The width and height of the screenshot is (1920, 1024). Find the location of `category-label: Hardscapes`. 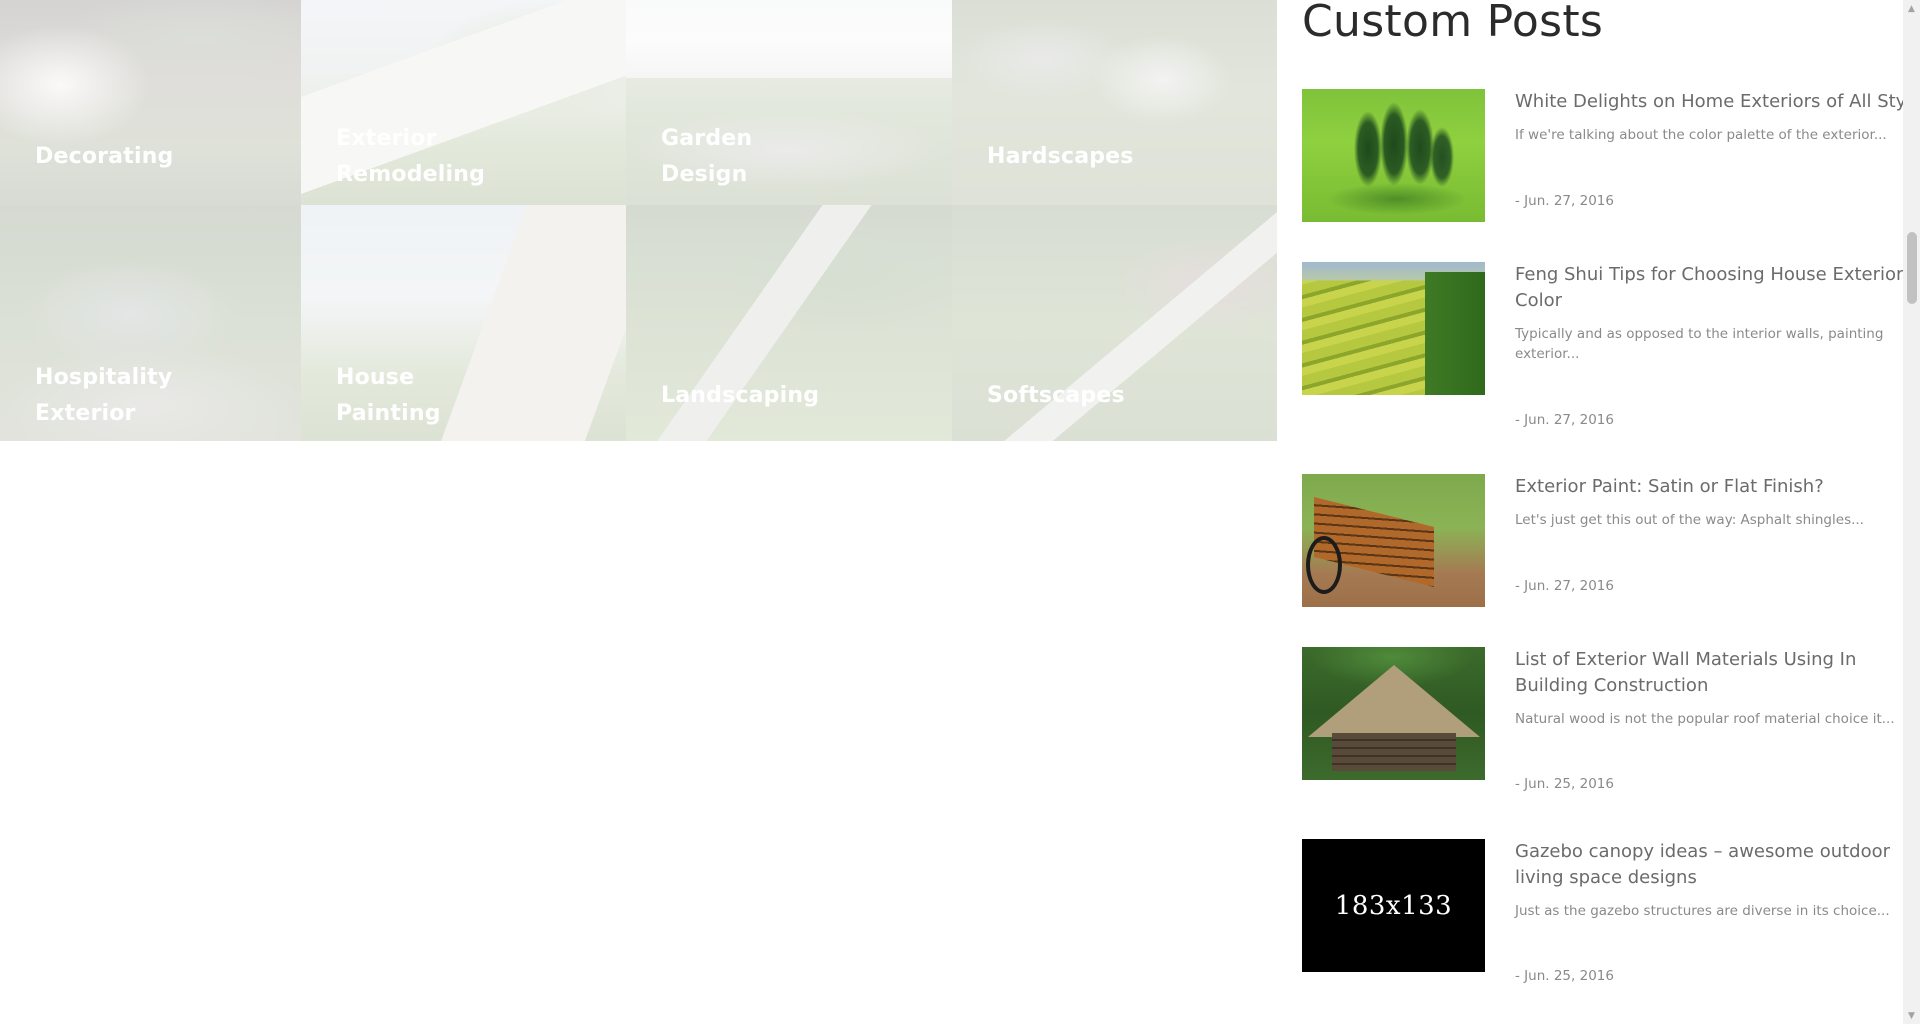

category-label: Hardscapes is located at coordinates (1060, 156).